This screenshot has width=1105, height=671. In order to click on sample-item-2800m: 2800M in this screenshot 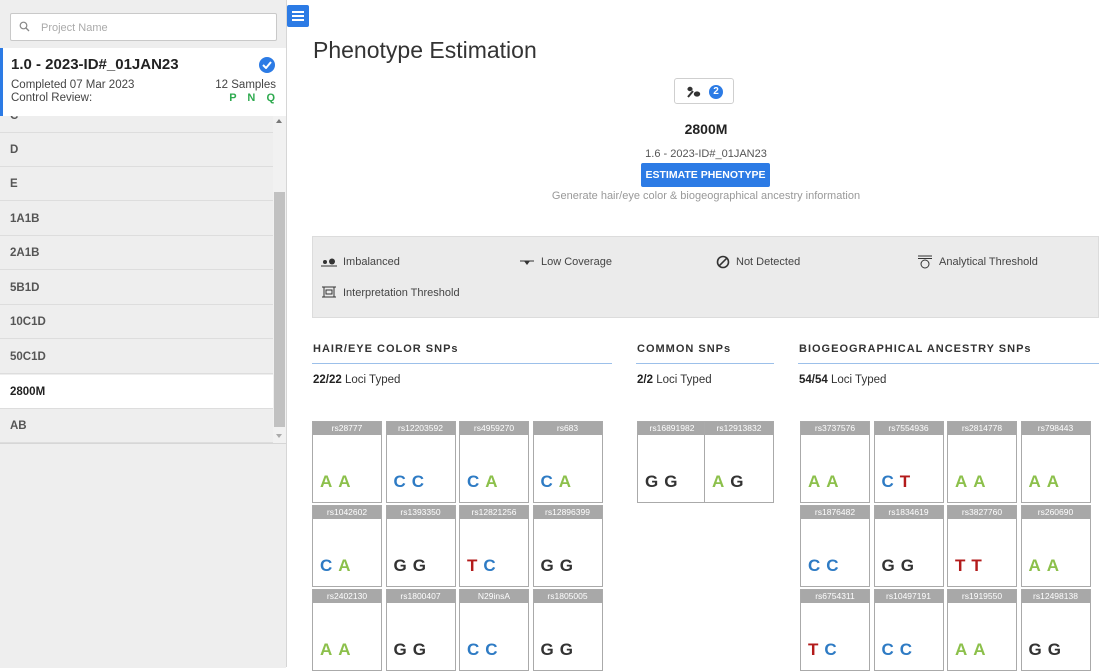, I will do `click(136, 392)`.